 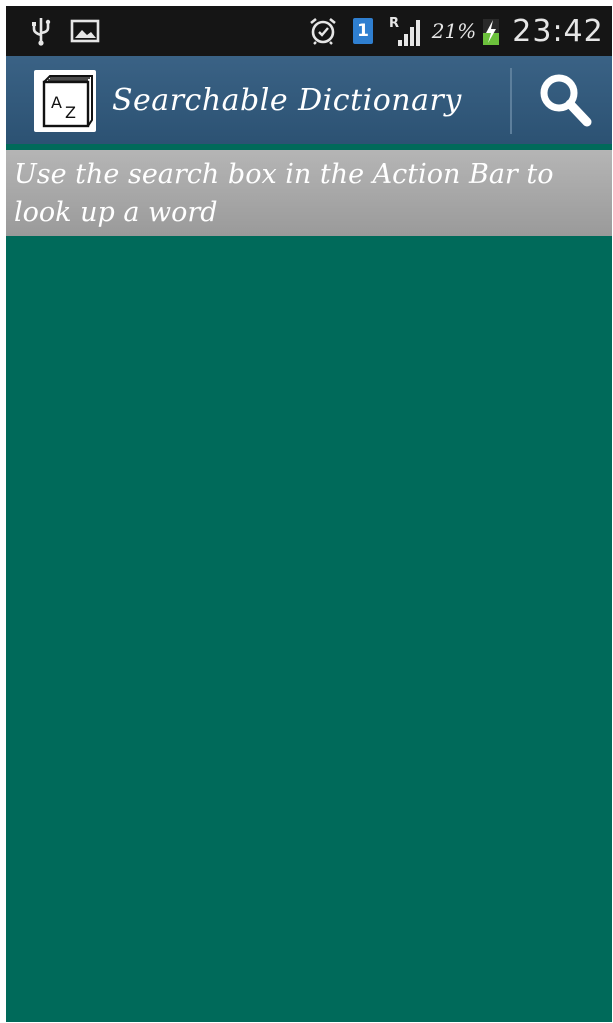 What do you see at coordinates (85, 31) in the screenshot?
I see `image-icon` at bounding box center [85, 31].